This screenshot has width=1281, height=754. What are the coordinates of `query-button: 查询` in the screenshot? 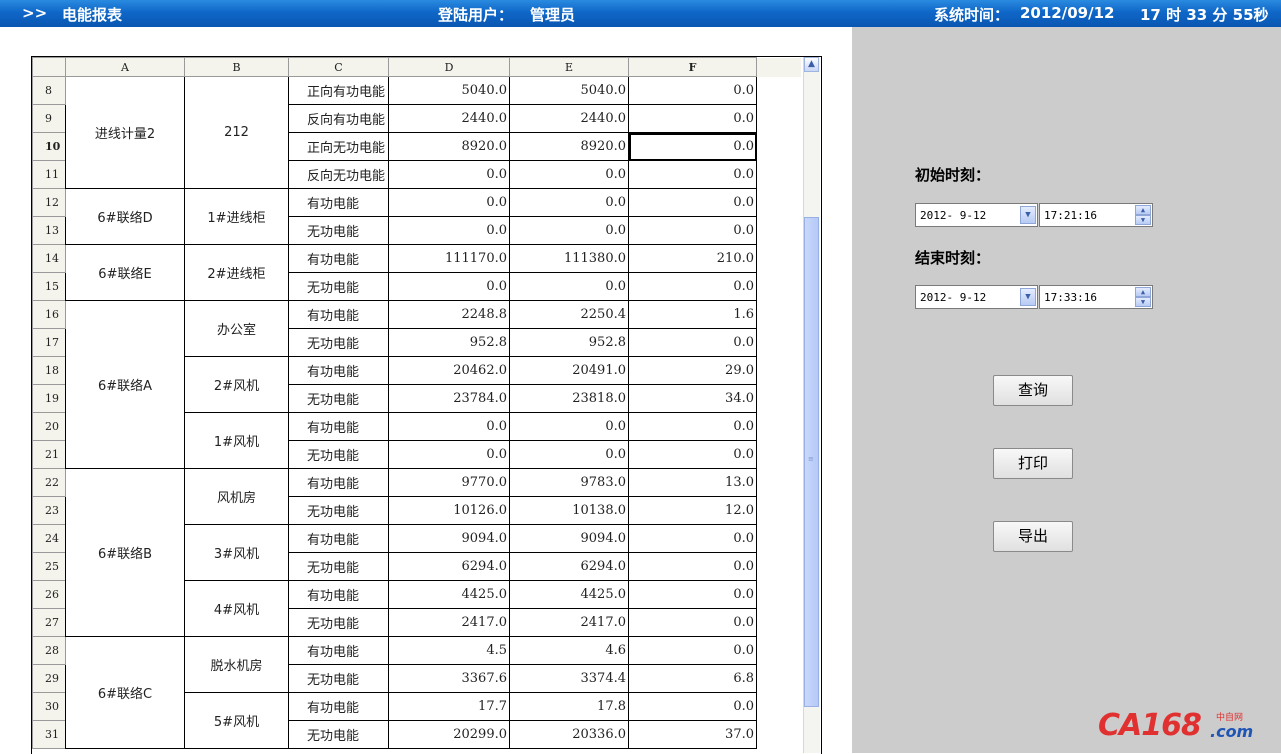 It's located at (1033, 390).